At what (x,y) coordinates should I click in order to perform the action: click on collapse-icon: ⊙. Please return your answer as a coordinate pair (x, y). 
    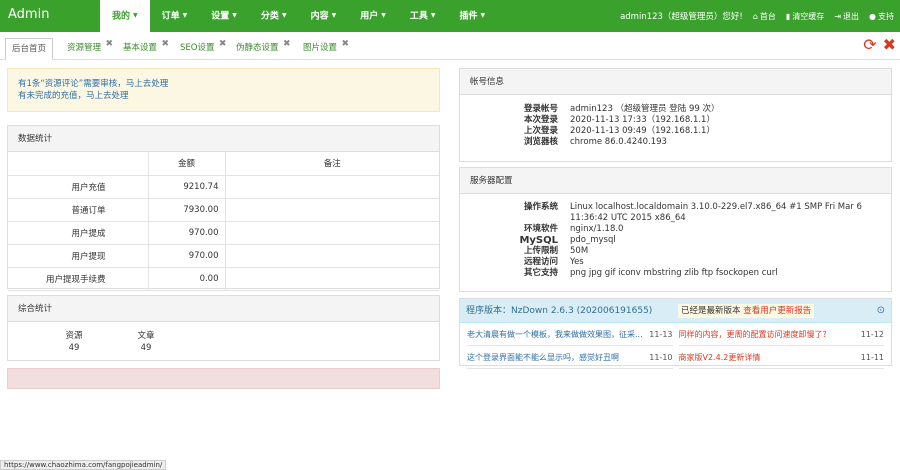
    Looking at the image, I should click on (881, 311).